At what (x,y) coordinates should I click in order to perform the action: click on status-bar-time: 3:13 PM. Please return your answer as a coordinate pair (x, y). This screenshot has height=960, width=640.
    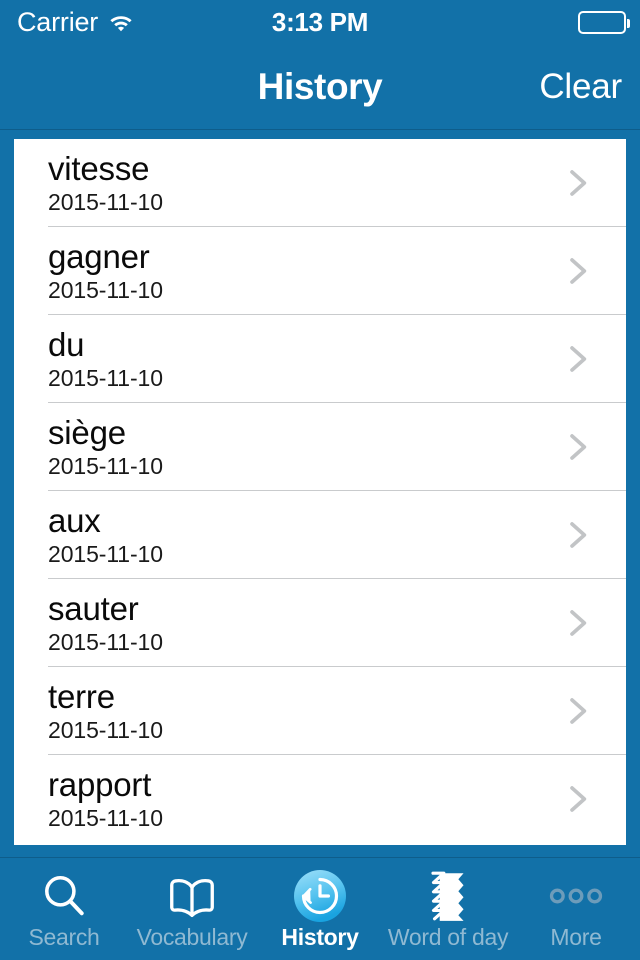
    Looking at the image, I should click on (320, 21).